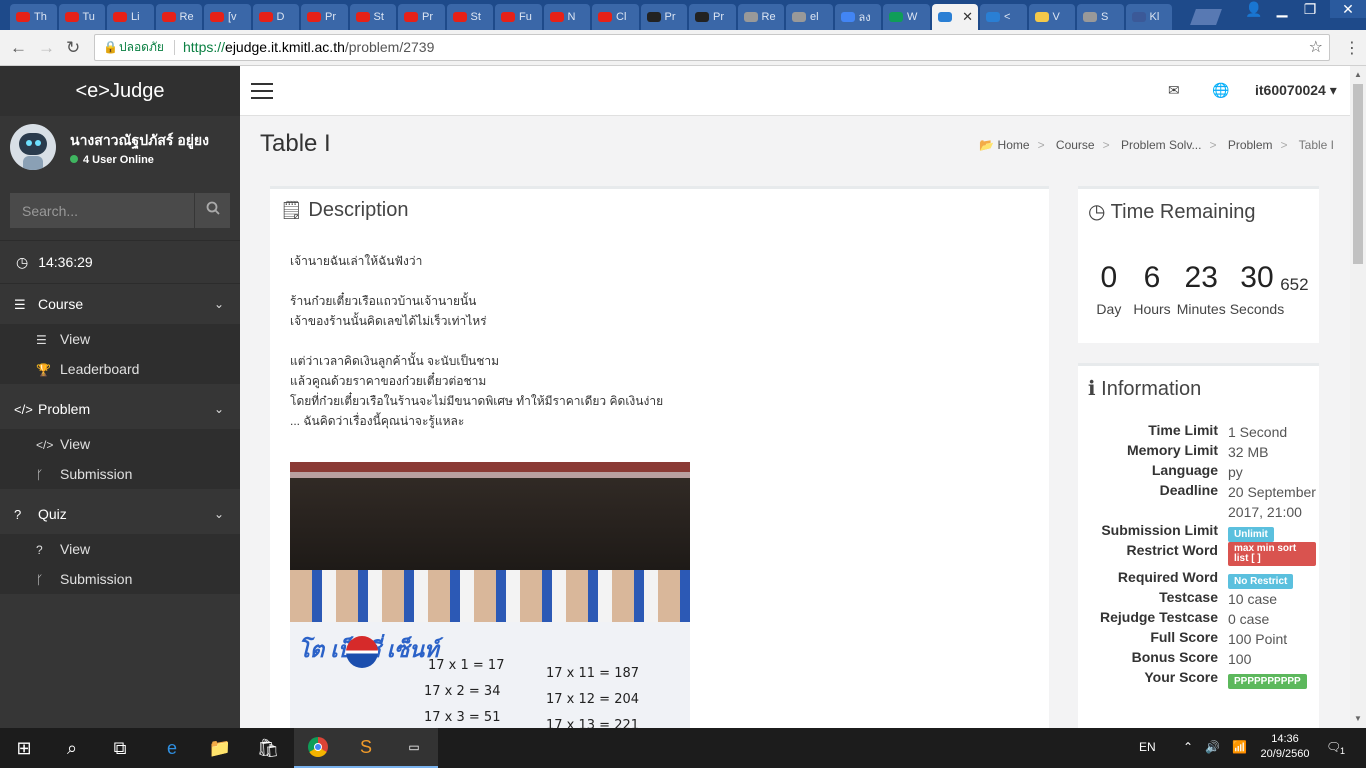 This screenshot has height=768, width=1366. Describe the element at coordinates (615, 17) in the screenshot. I see `browser-tab: Cl` at that location.